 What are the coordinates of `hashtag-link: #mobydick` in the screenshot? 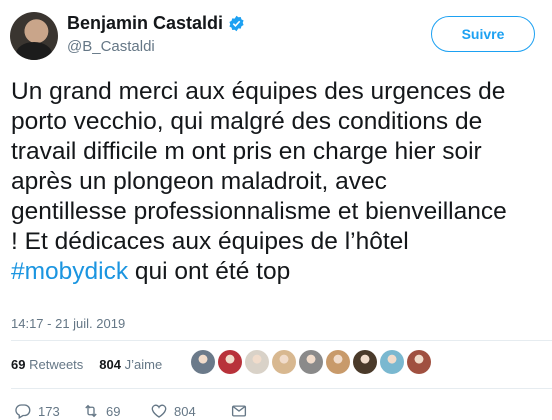 It's located at (69, 271).